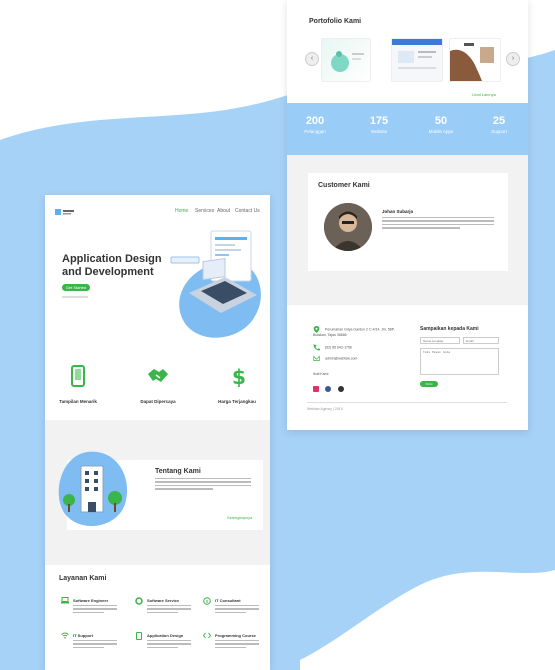 The height and width of the screenshot is (670, 555). Describe the element at coordinates (316, 389) in the screenshot. I see `instagram-icon` at that location.